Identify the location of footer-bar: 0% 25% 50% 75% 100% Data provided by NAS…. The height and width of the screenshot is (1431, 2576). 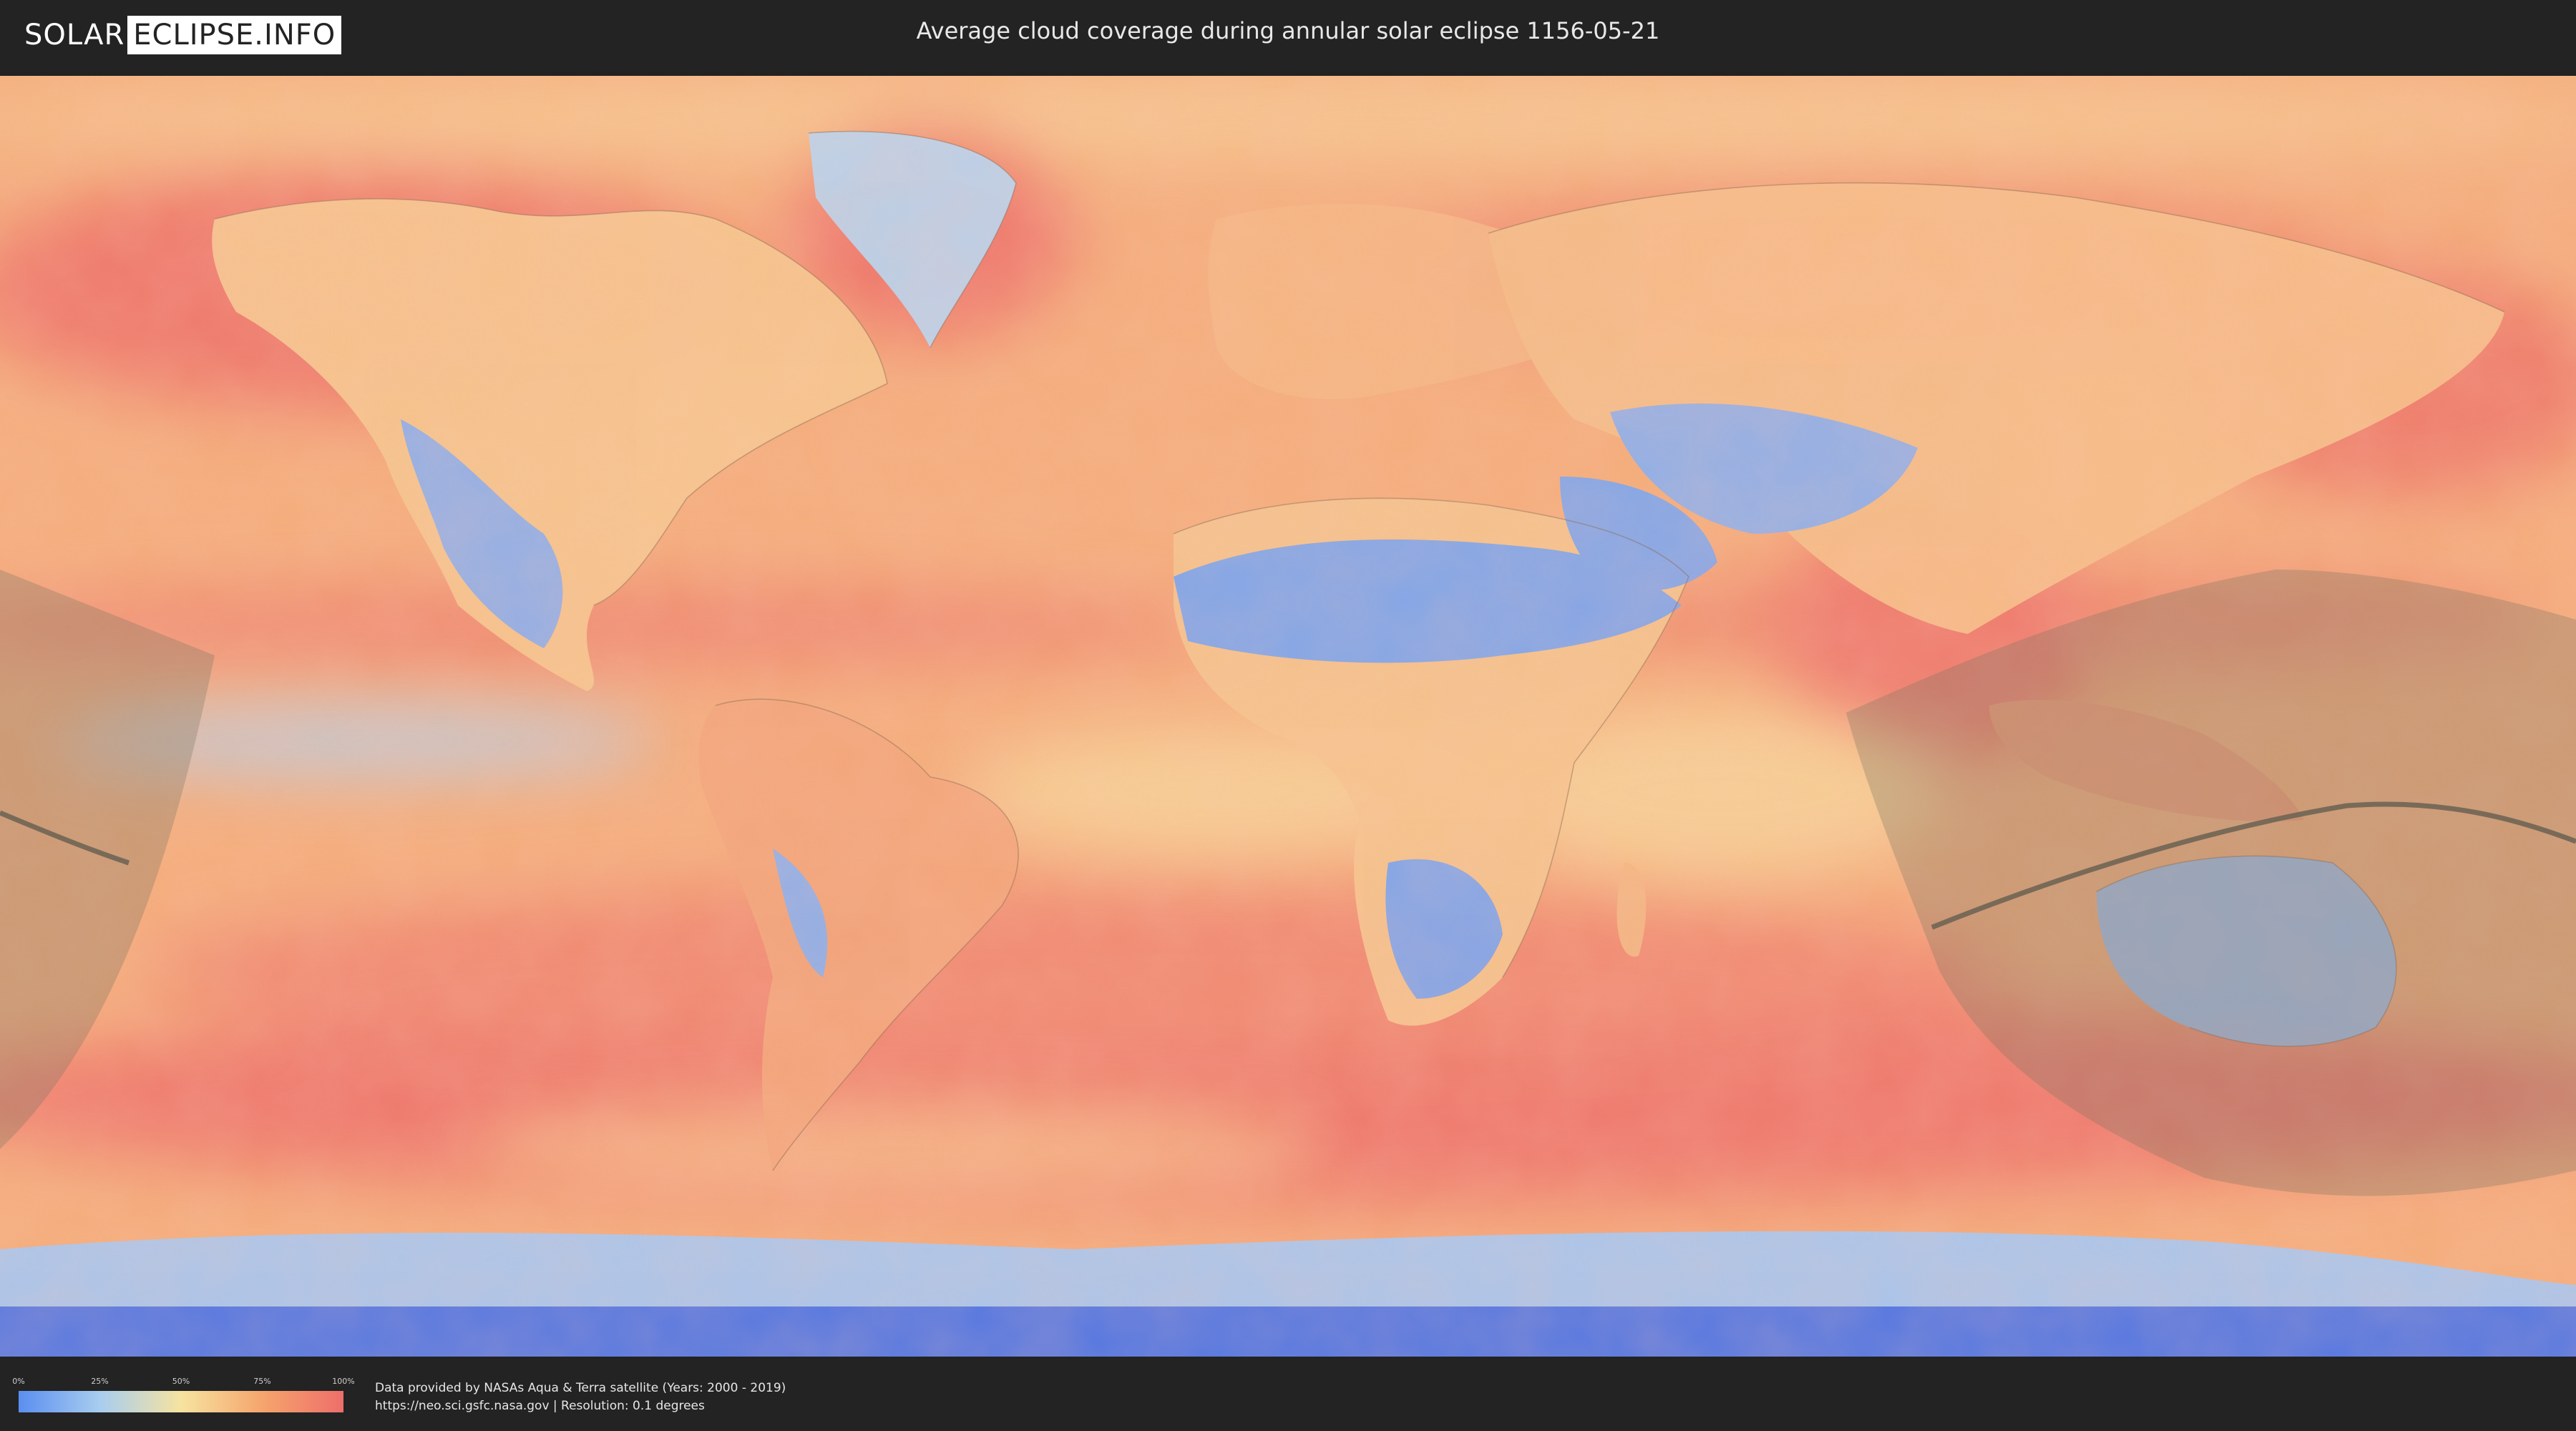
(1288, 1395).